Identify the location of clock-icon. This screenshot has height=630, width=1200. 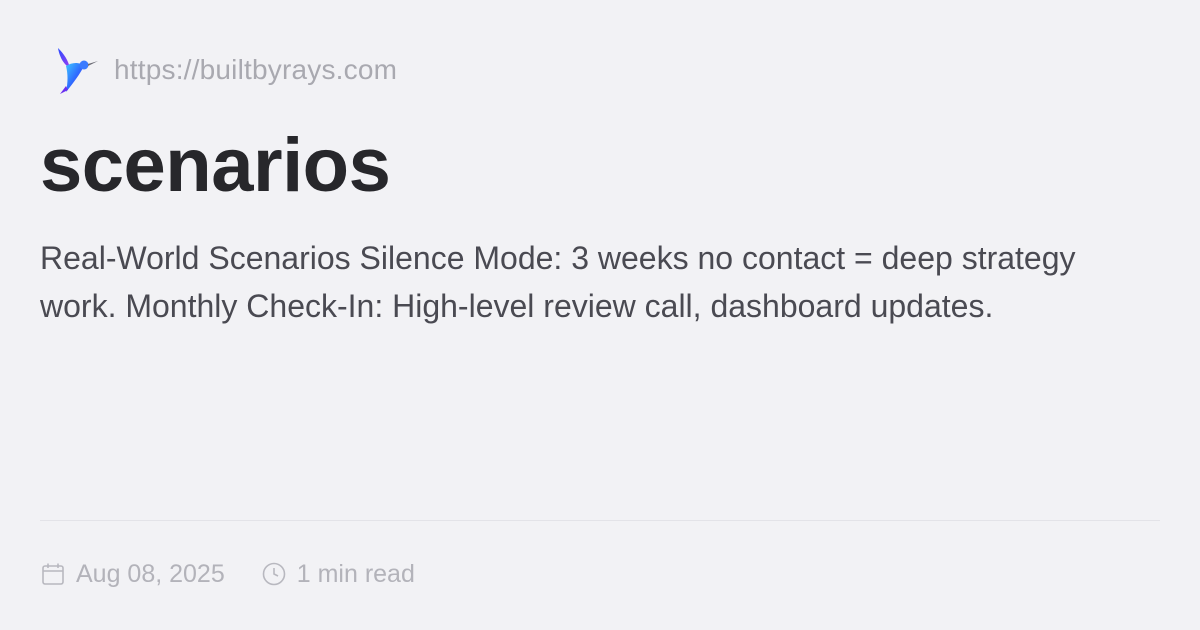
(274, 574).